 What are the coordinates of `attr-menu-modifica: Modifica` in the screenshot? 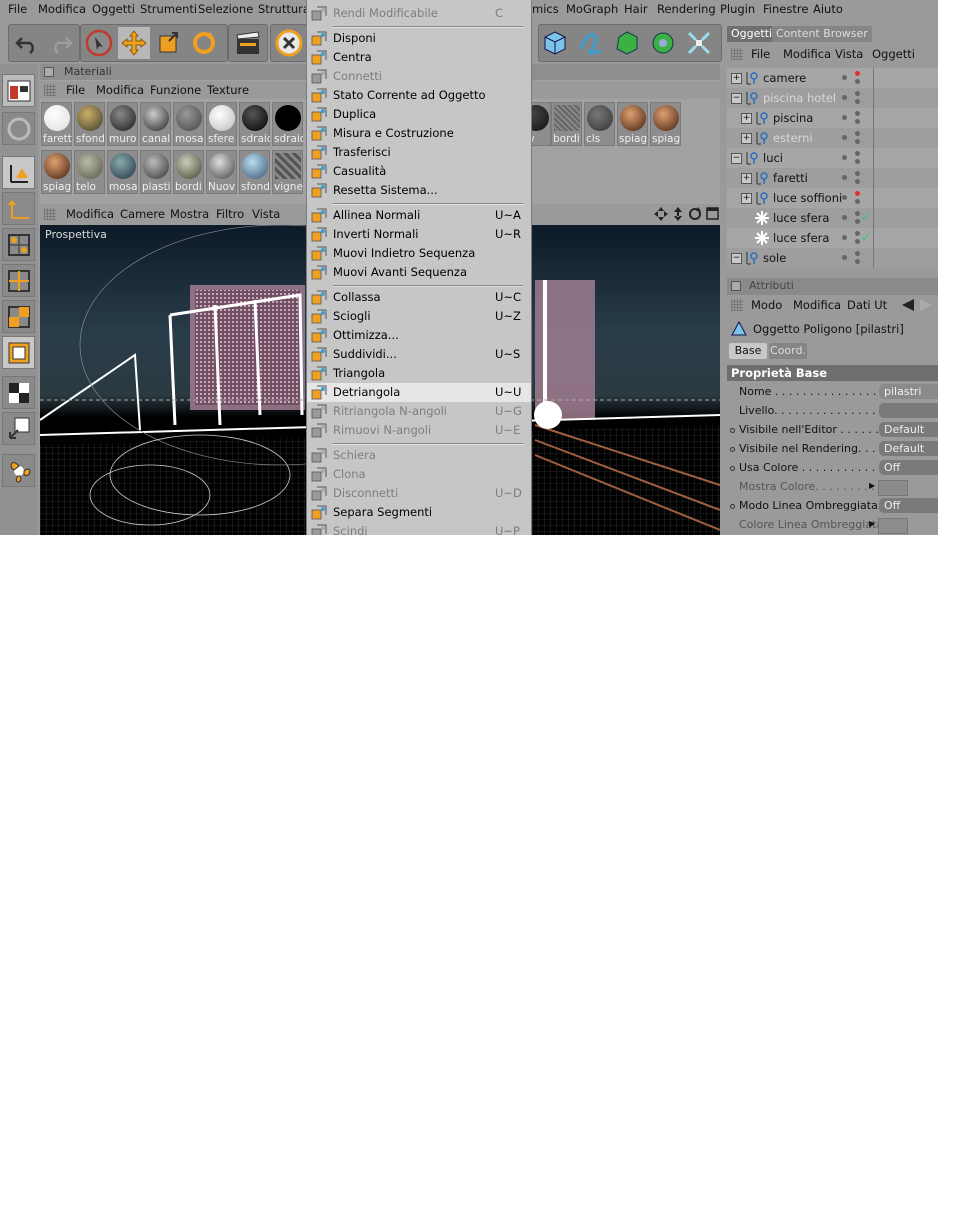 It's located at (817, 305).